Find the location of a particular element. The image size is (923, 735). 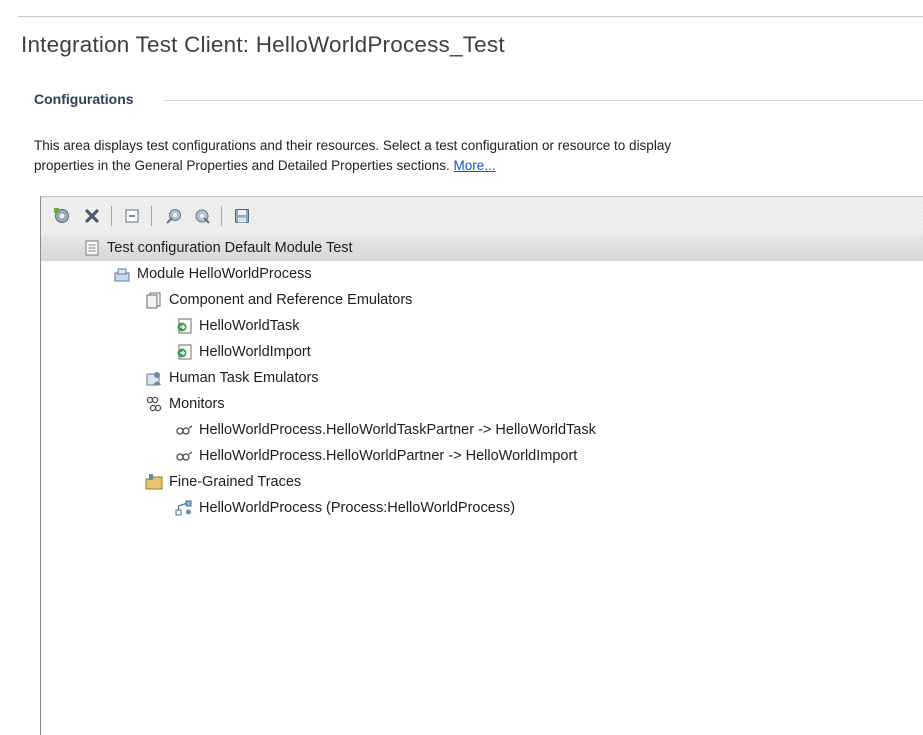

remove-button is located at coordinates (92, 216).